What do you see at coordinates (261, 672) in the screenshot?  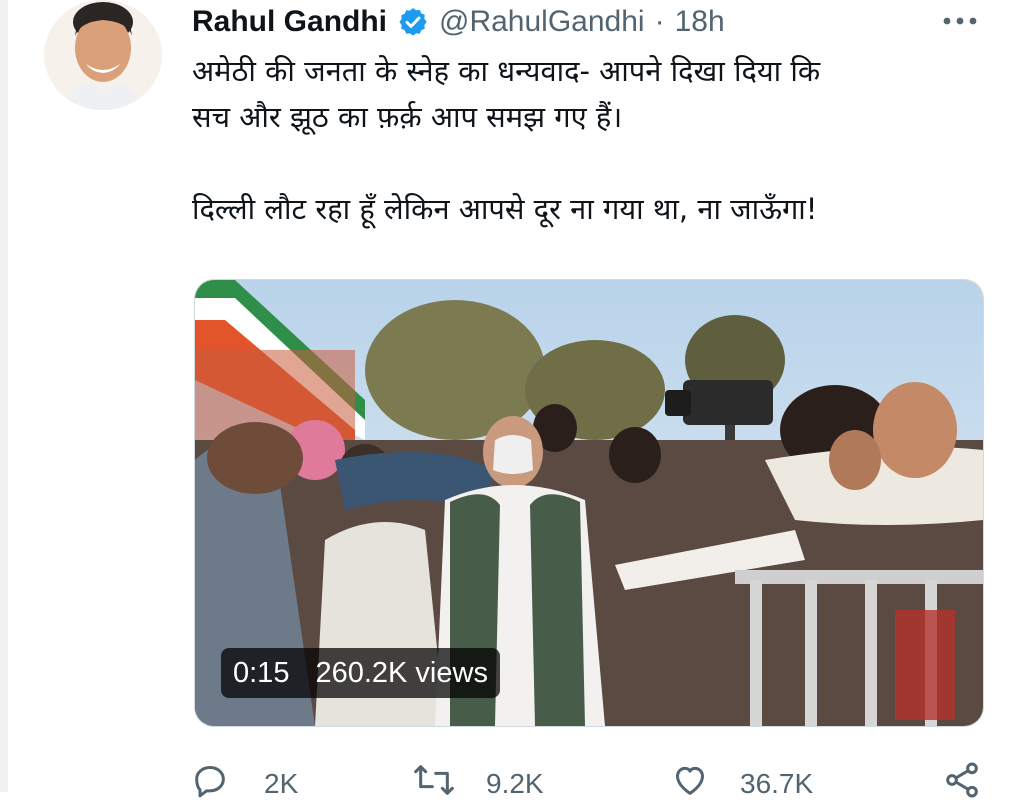 I see `video-duration: 0:15` at bounding box center [261, 672].